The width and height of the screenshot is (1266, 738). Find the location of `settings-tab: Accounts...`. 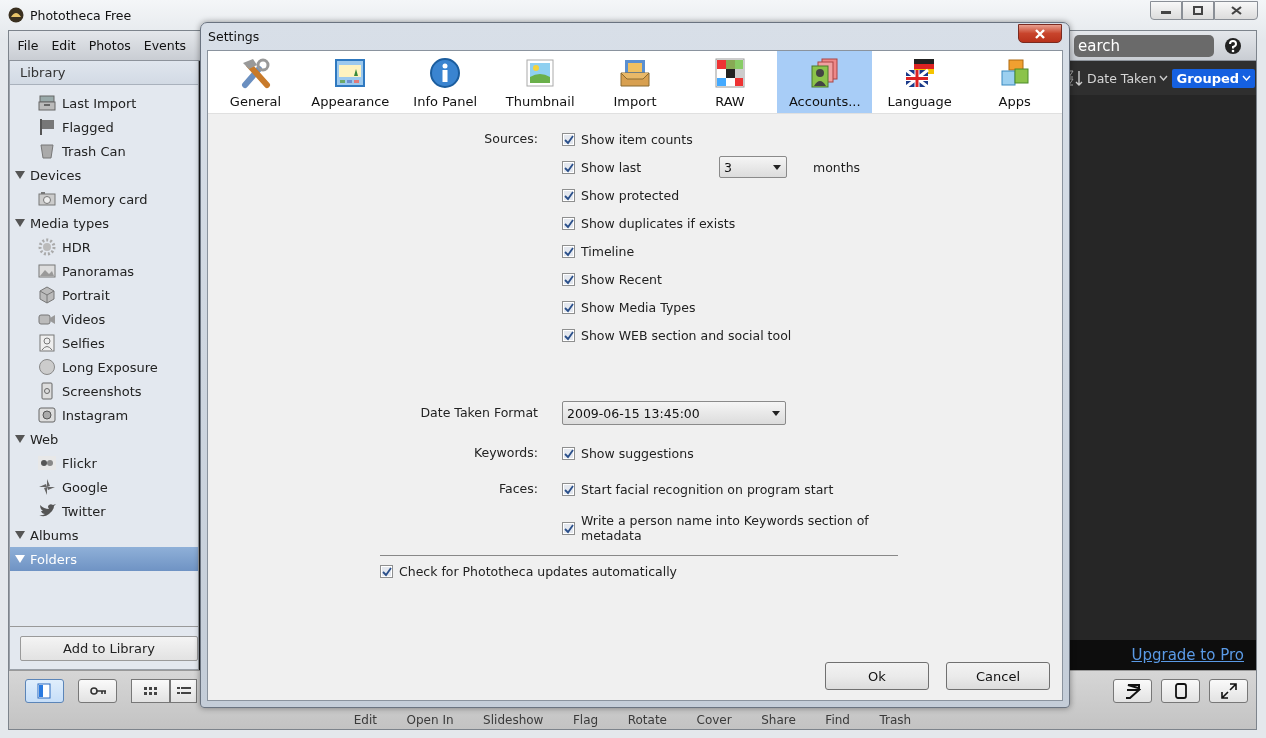

settings-tab: Accounts... is located at coordinates (825, 82).